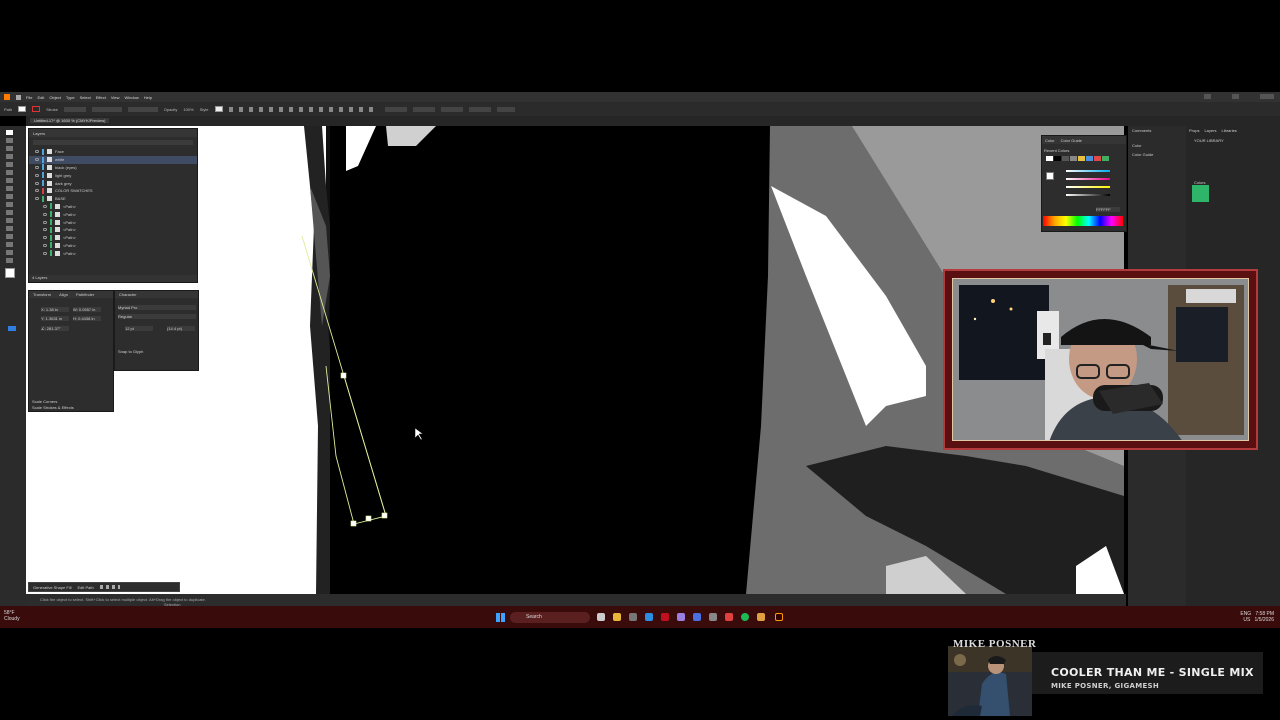 This screenshot has width=1280, height=720. Describe the element at coordinates (449, 109) in the screenshot. I see `transform-fields` at that location.